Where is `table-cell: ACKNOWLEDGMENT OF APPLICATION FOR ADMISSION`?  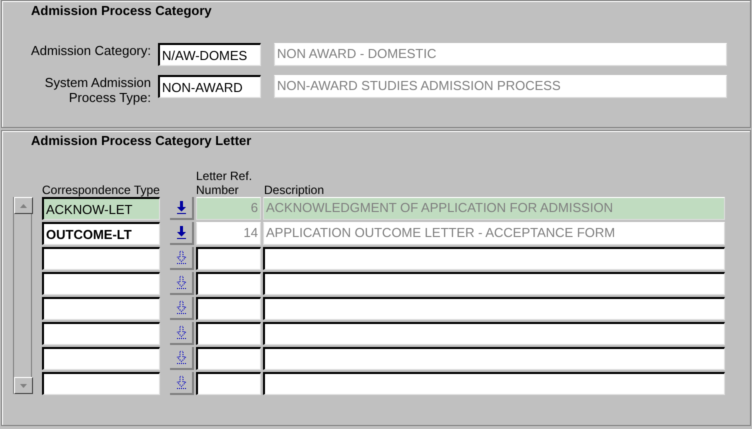 table-cell: ACKNOWLEDGMENT OF APPLICATION FOR ADMISSION is located at coordinates (494, 208).